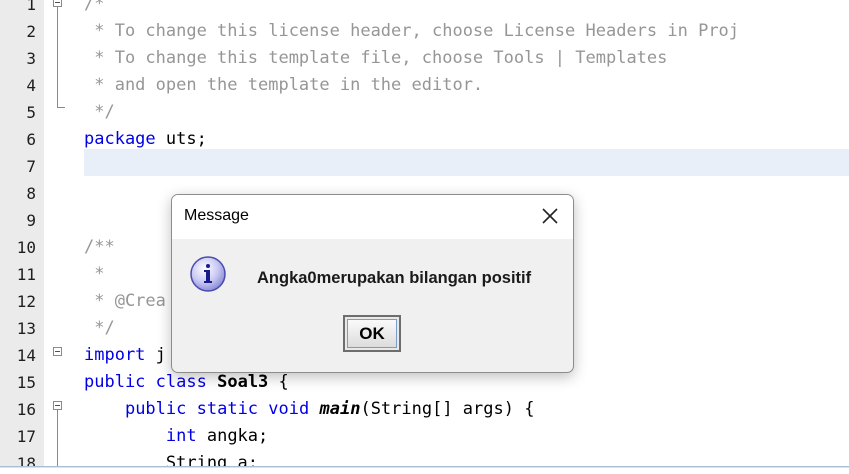  Describe the element at coordinates (340, 409) in the screenshot. I see `code-token: main` at that location.